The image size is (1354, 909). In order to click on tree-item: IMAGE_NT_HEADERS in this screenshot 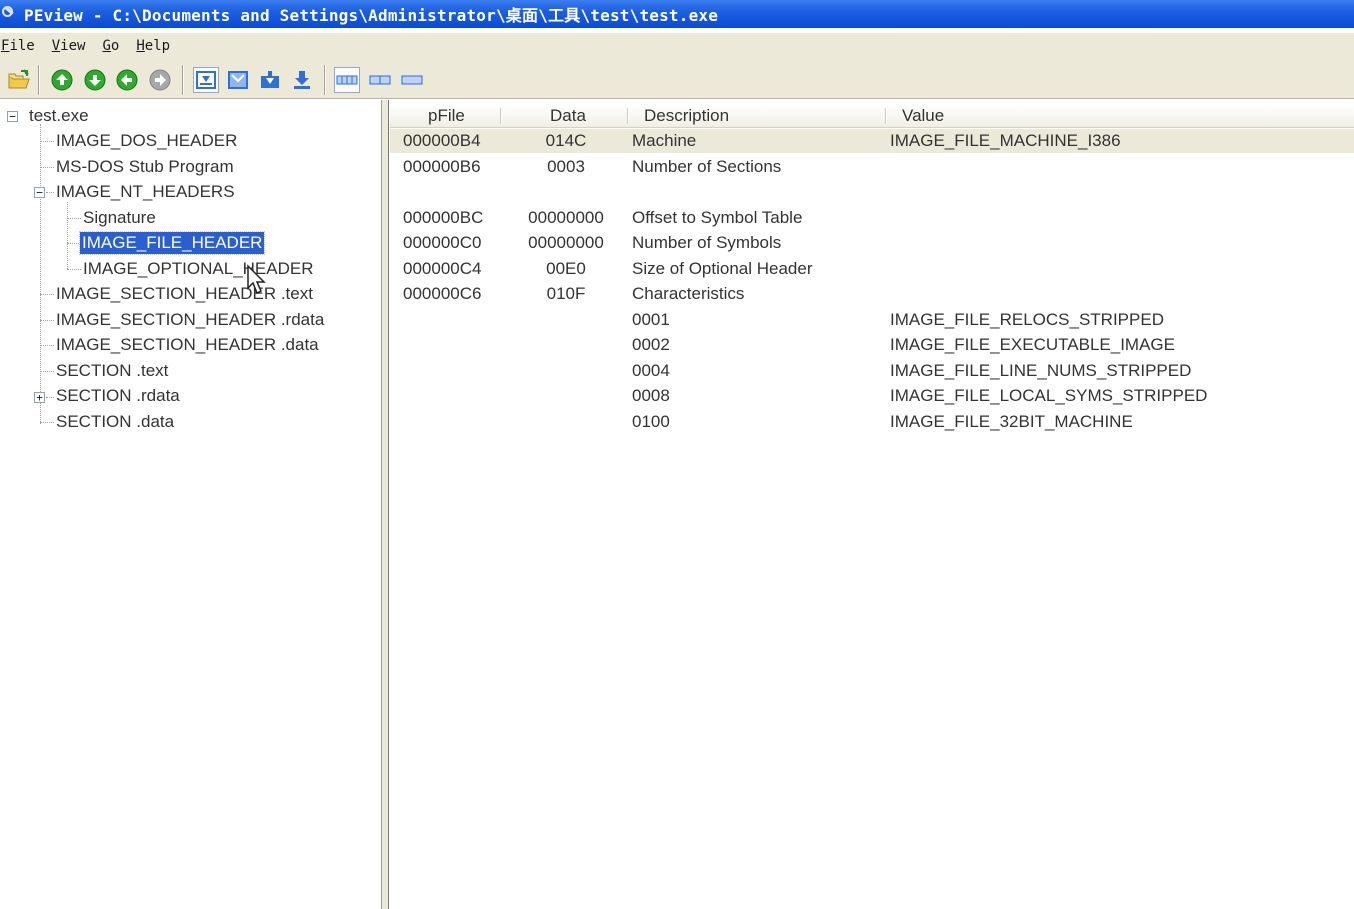, I will do `click(145, 192)`.